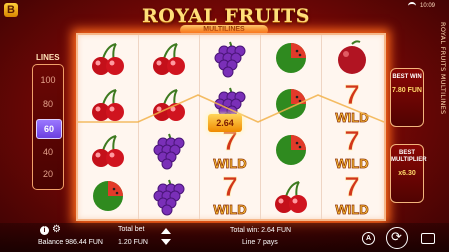 Image resolution: width=449 pixels, height=252 pixels. Describe the element at coordinates (48, 80) in the screenshot. I see `lines-option-100: 100` at that location.